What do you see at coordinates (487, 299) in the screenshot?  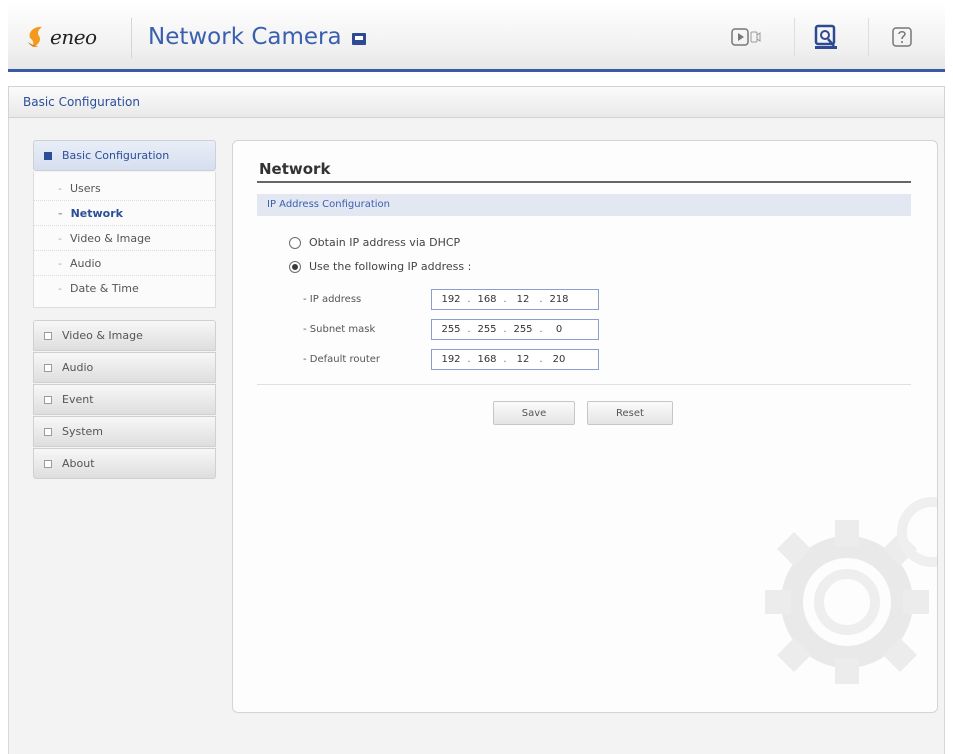 I see `ip-octet-input: 168` at bounding box center [487, 299].